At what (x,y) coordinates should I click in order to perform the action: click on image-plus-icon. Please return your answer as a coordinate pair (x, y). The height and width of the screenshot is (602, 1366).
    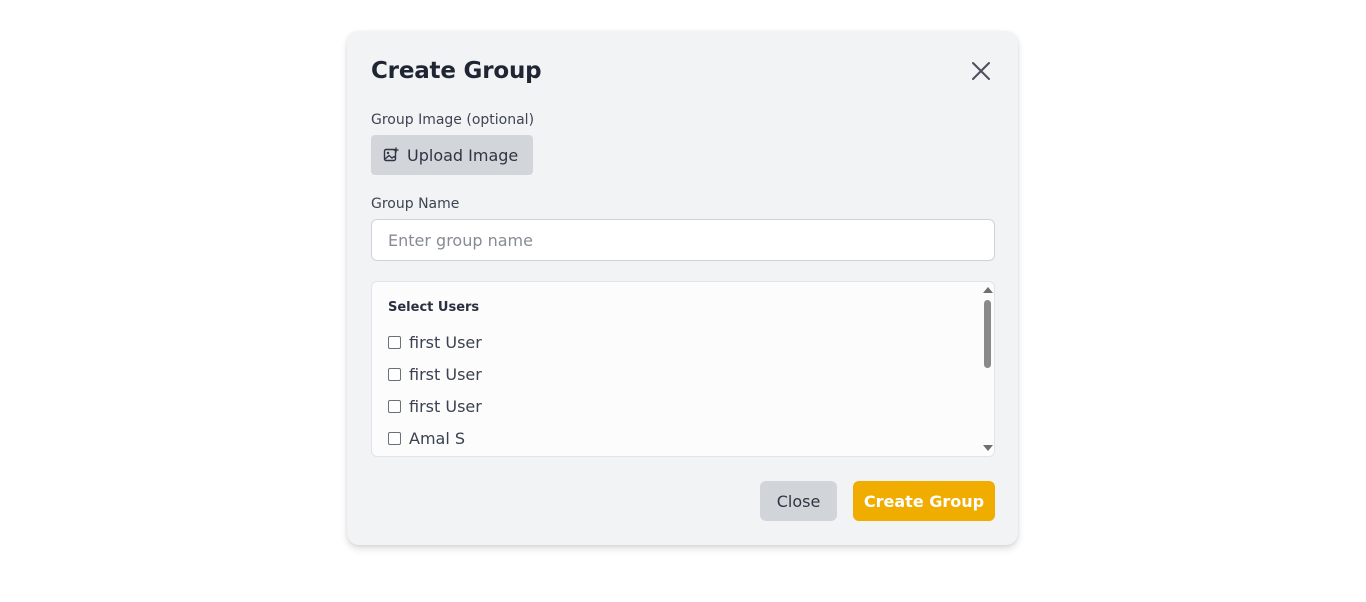
    Looking at the image, I should click on (391, 155).